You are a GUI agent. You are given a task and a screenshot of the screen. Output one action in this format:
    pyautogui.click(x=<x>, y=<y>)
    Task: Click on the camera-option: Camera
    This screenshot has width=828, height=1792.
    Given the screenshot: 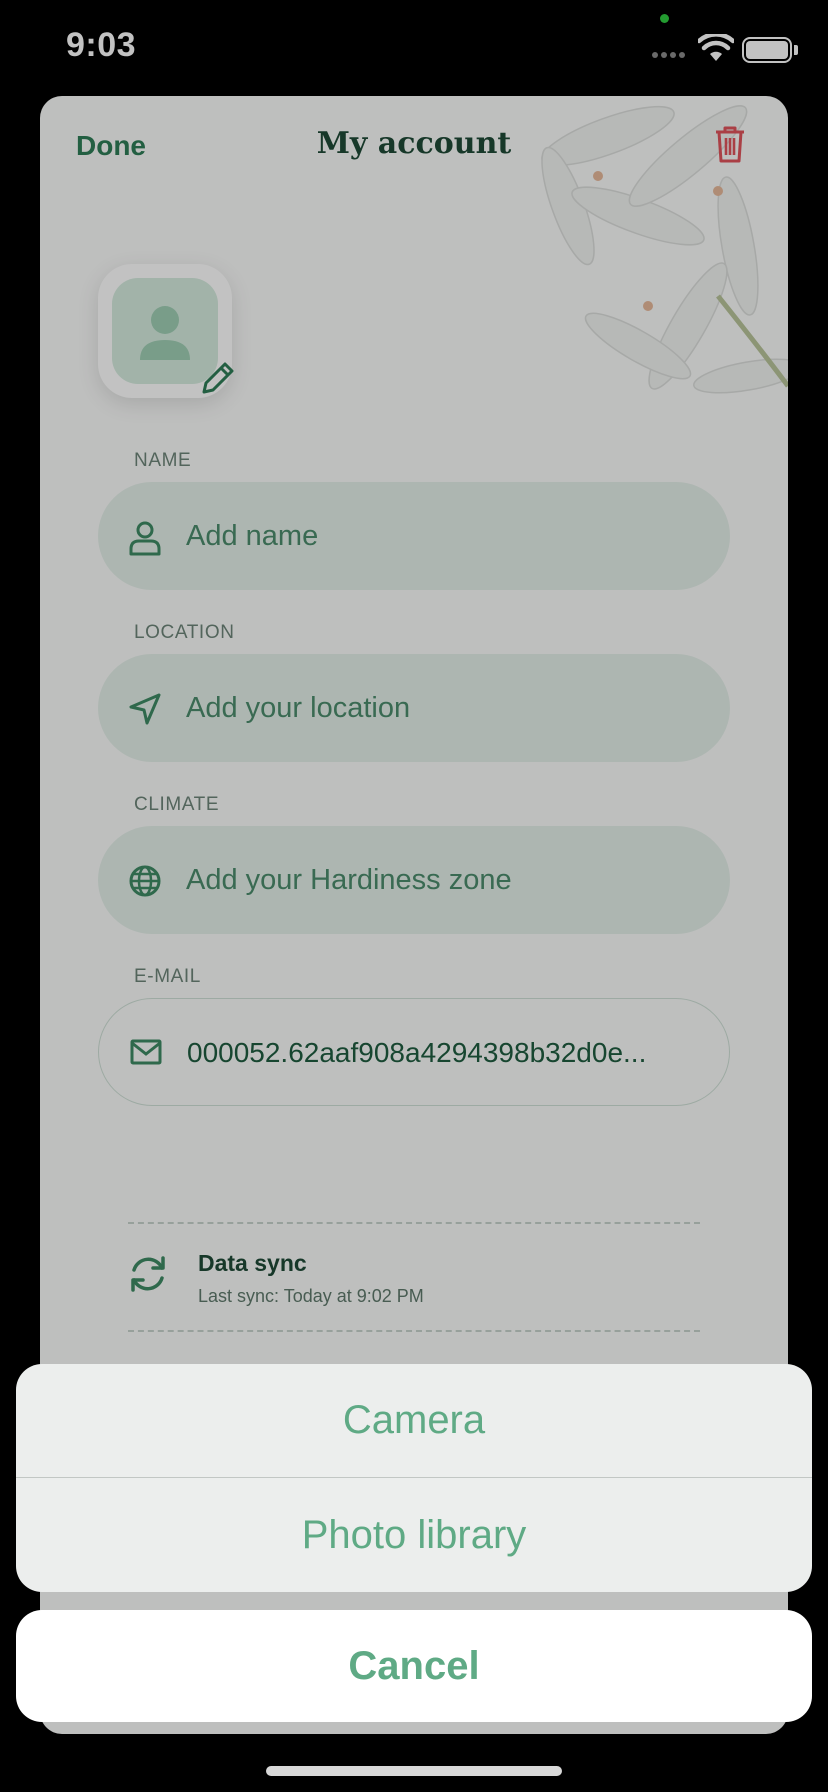 What is the action you would take?
    pyautogui.click(x=414, y=1421)
    